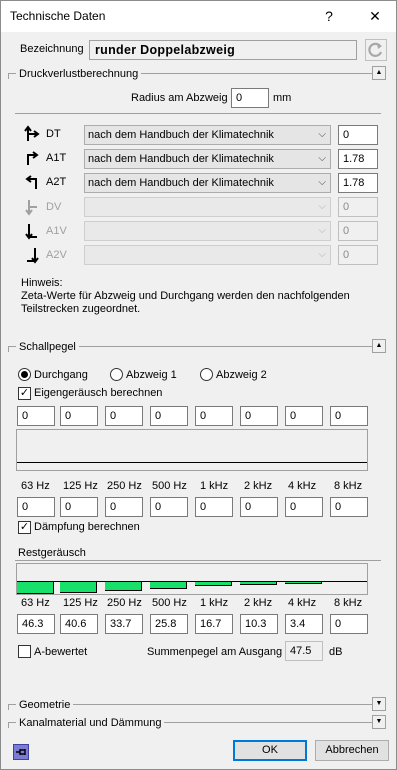 The image size is (397, 770). I want to click on ok-button: OK, so click(270, 750).